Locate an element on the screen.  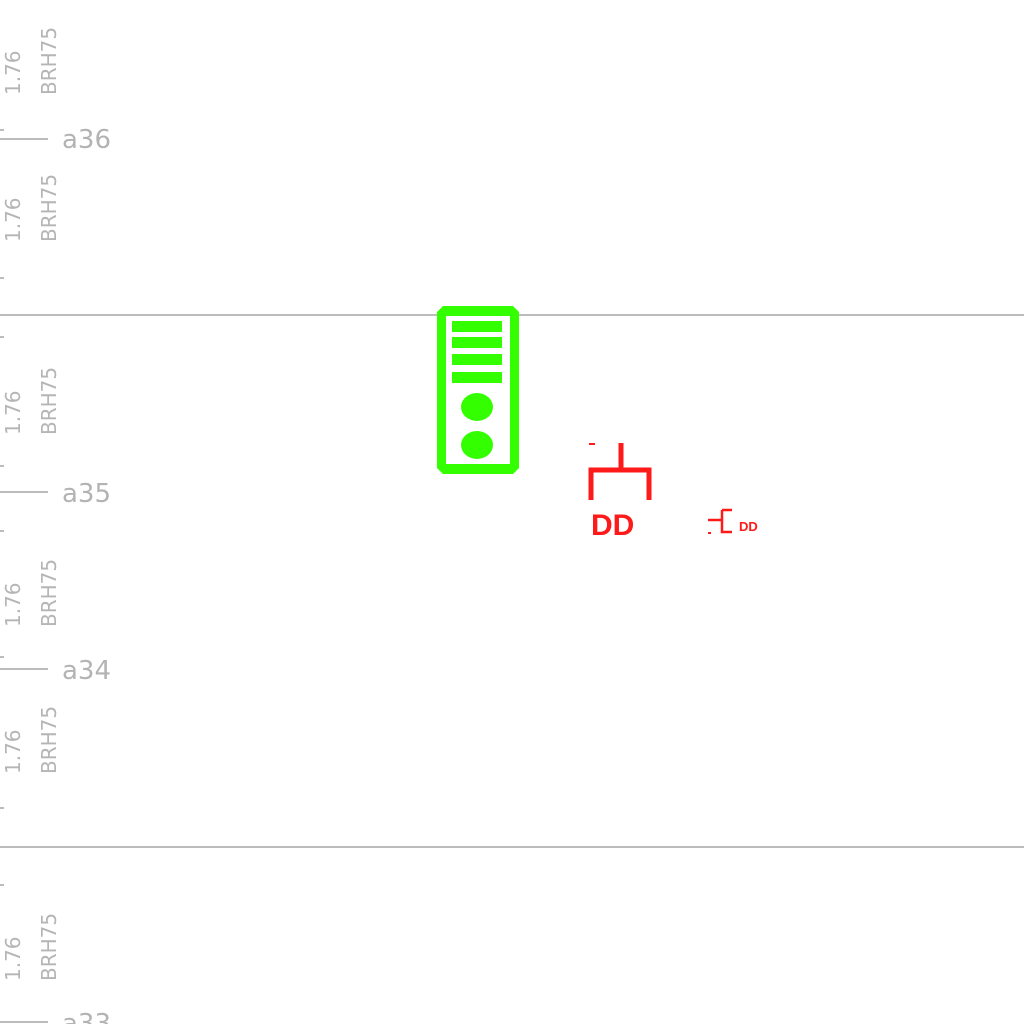
signal-head-icon is located at coordinates (478, 390).